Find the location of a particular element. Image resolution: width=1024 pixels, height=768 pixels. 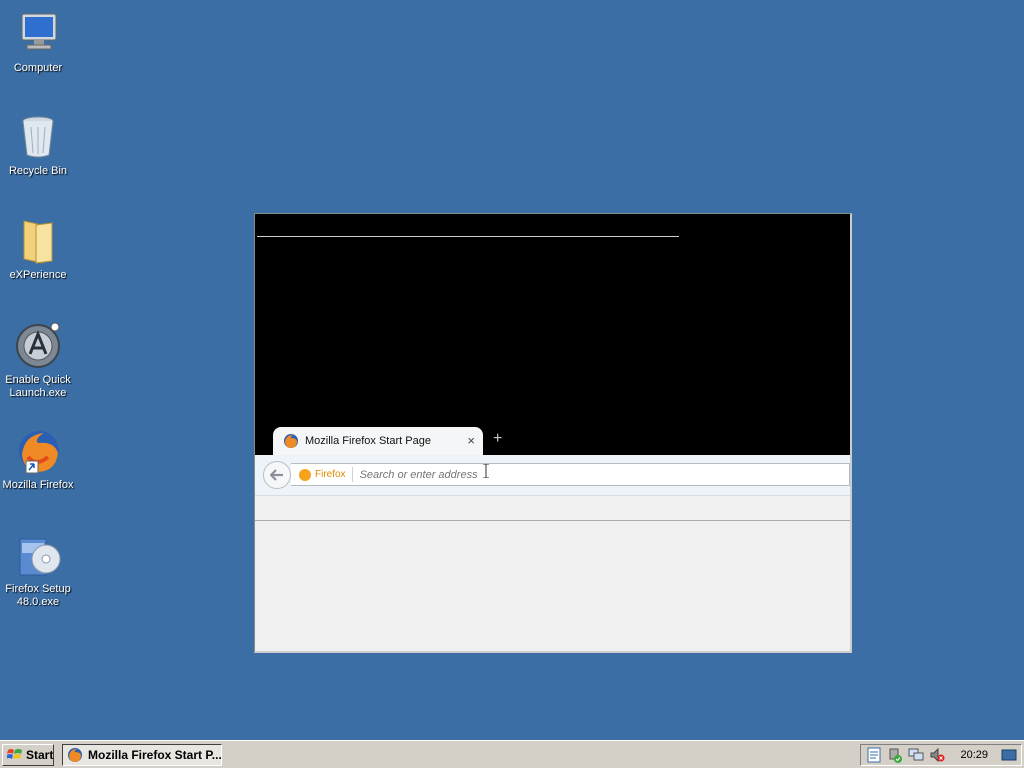

computer-icon is located at coordinates (38, 34).